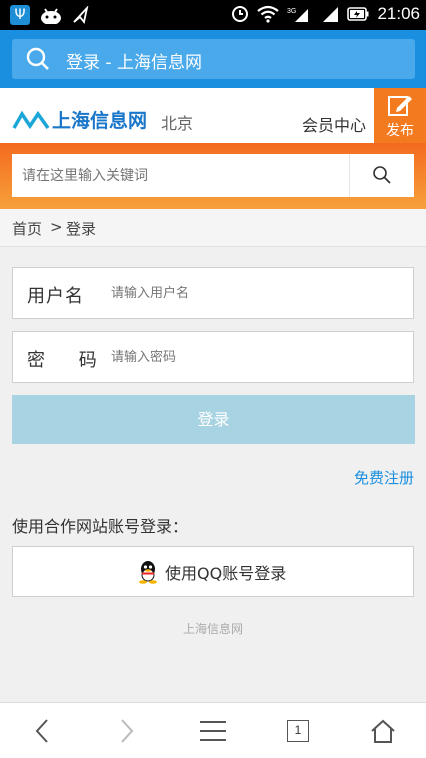  Describe the element at coordinates (213, 115) in the screenshot. I see `site-header: 上海信息网 北京 会员中心` at that location.